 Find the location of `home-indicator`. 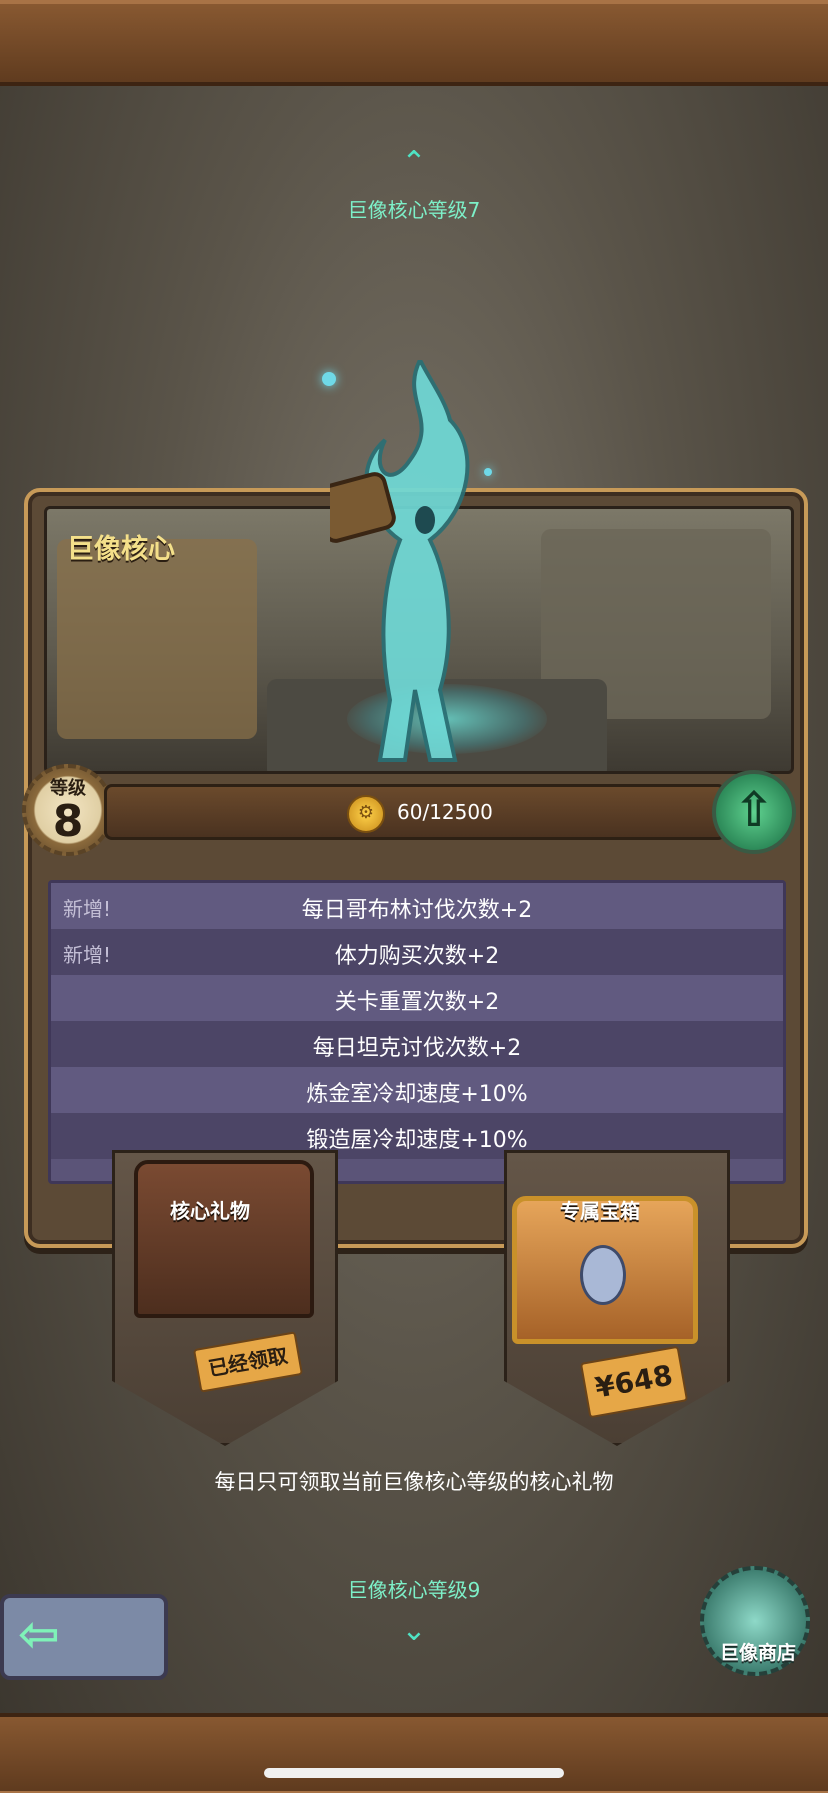

home-indicator is located at coordinates (414, 1773).